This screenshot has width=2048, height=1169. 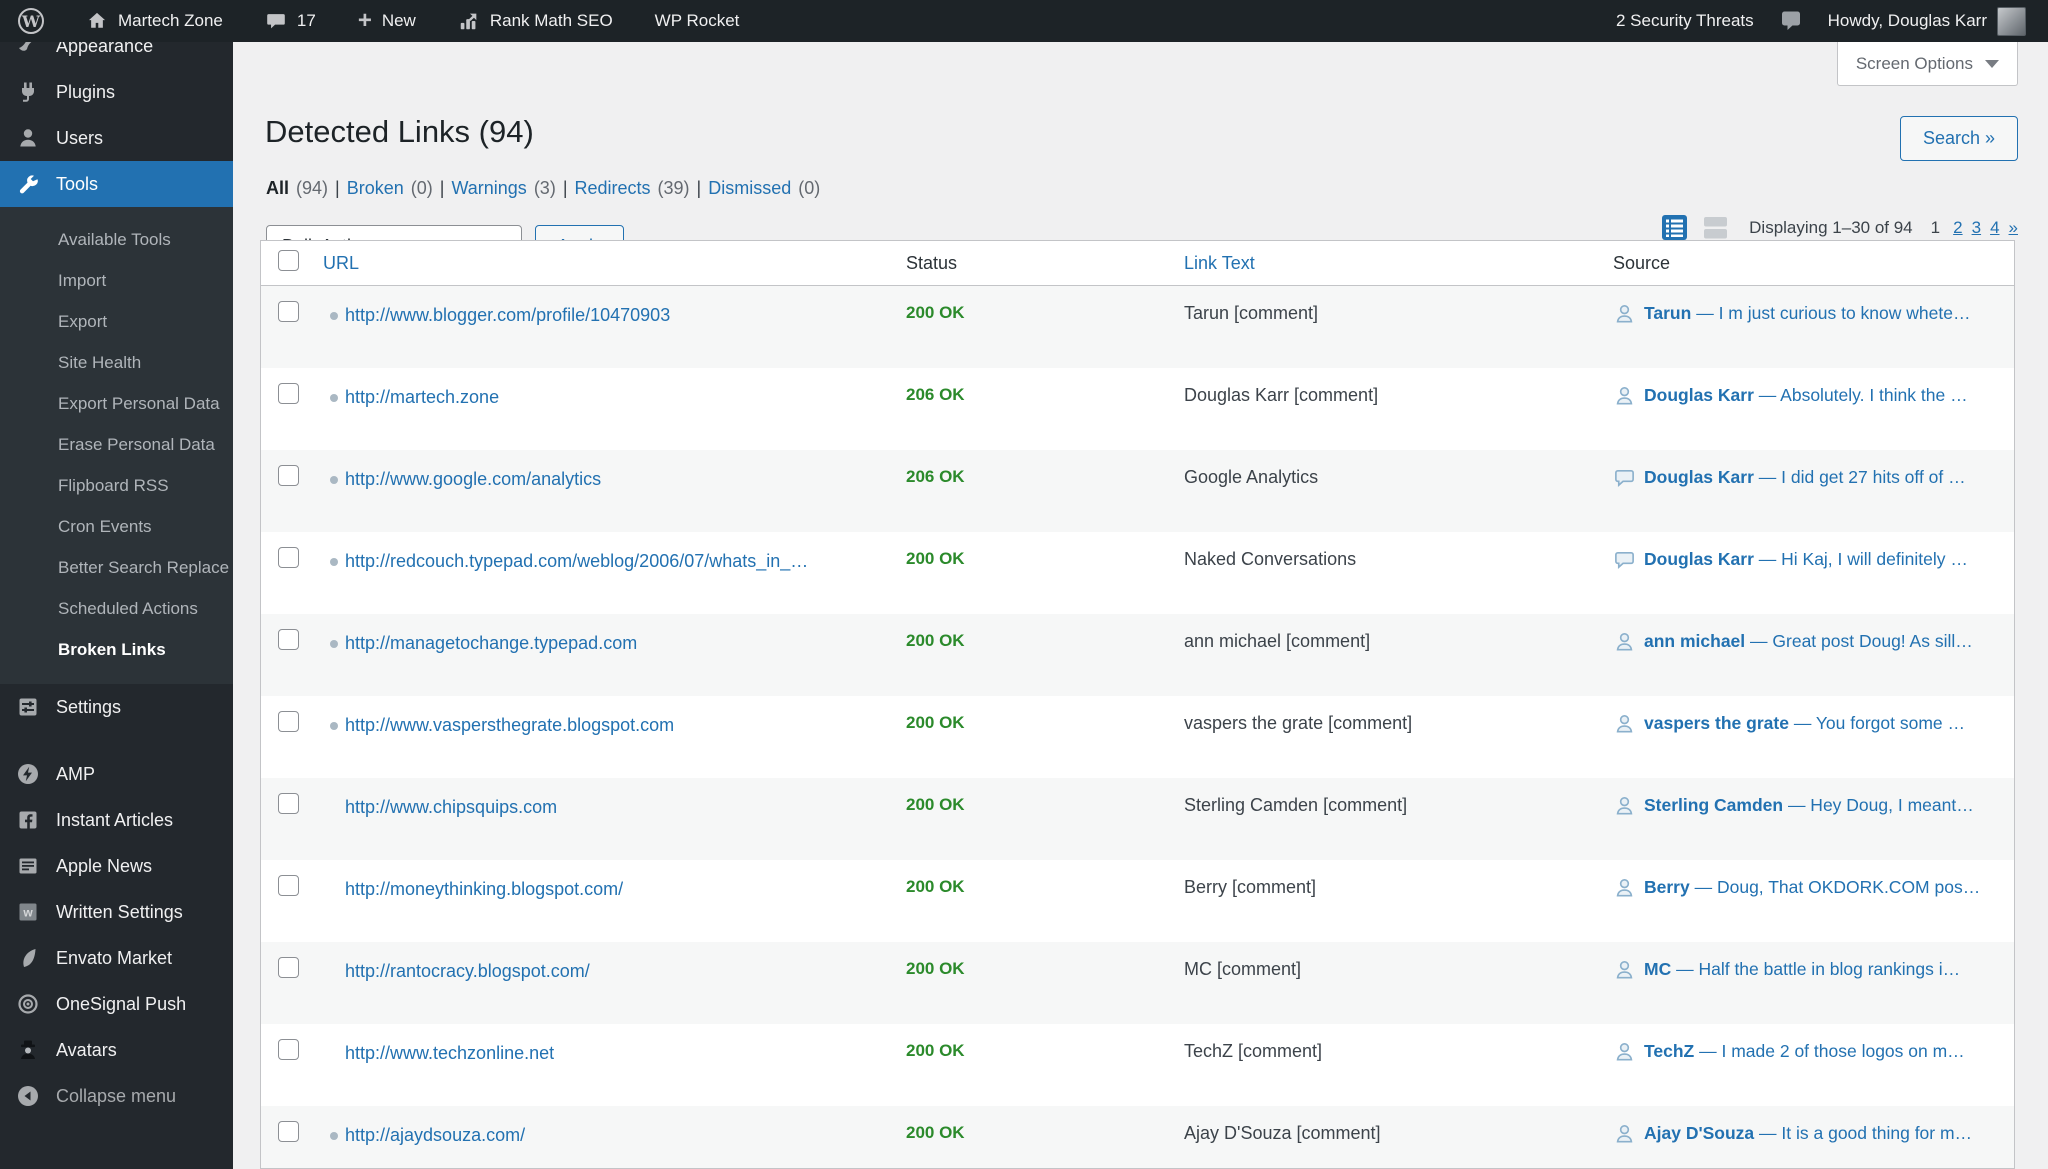 What do you see at coordinates (1674, 227) in the screenshot?
I see `list-view-icon` at bounding box center [1674, 227].